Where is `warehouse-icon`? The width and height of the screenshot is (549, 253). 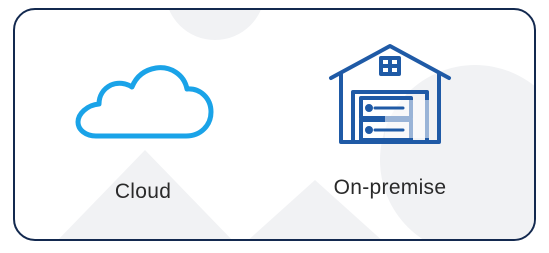
warehouse-icon is located at coordinates (390, 94).